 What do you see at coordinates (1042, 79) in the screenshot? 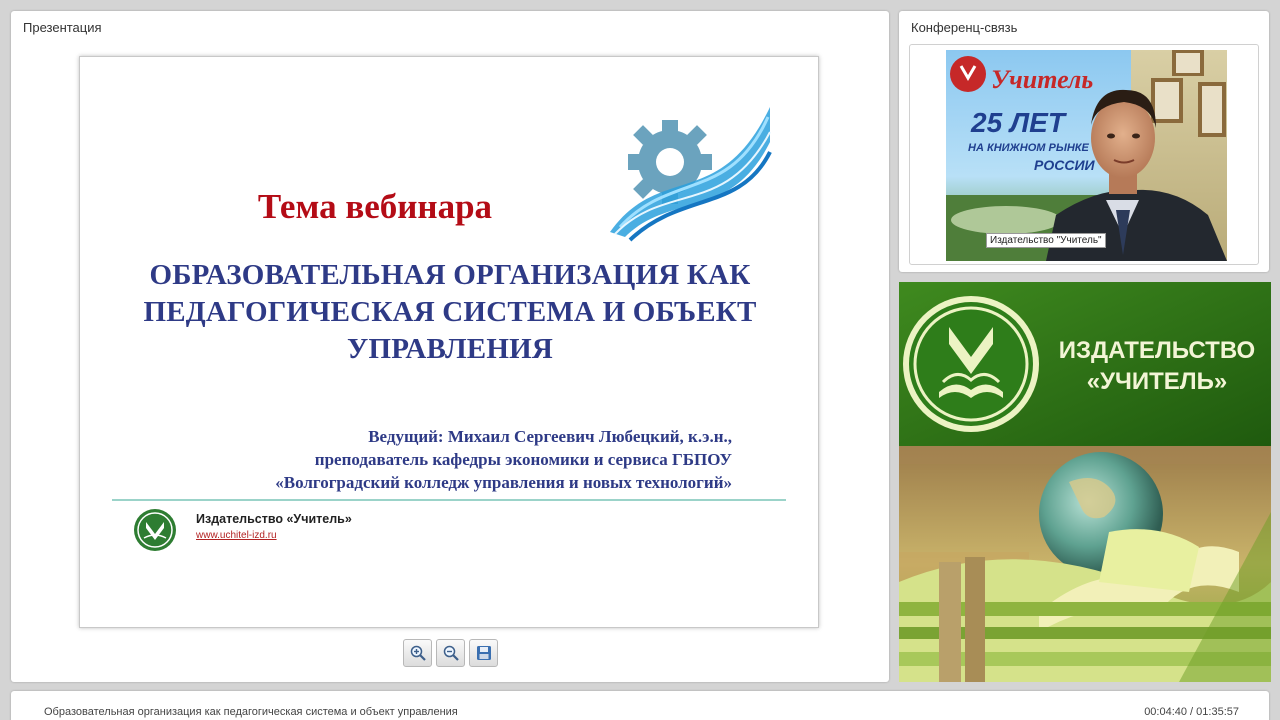
I see `backdrop-brand: Учитель` at bounding box center [1042, 79].